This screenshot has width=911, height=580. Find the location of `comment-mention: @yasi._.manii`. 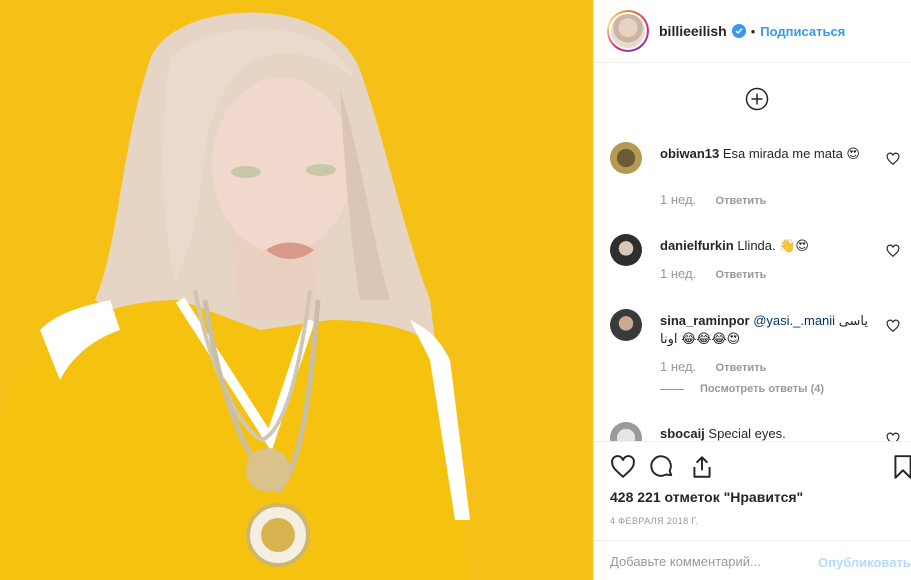

comment-mention: @yasi._.manii is located at coordinates (794, 320).